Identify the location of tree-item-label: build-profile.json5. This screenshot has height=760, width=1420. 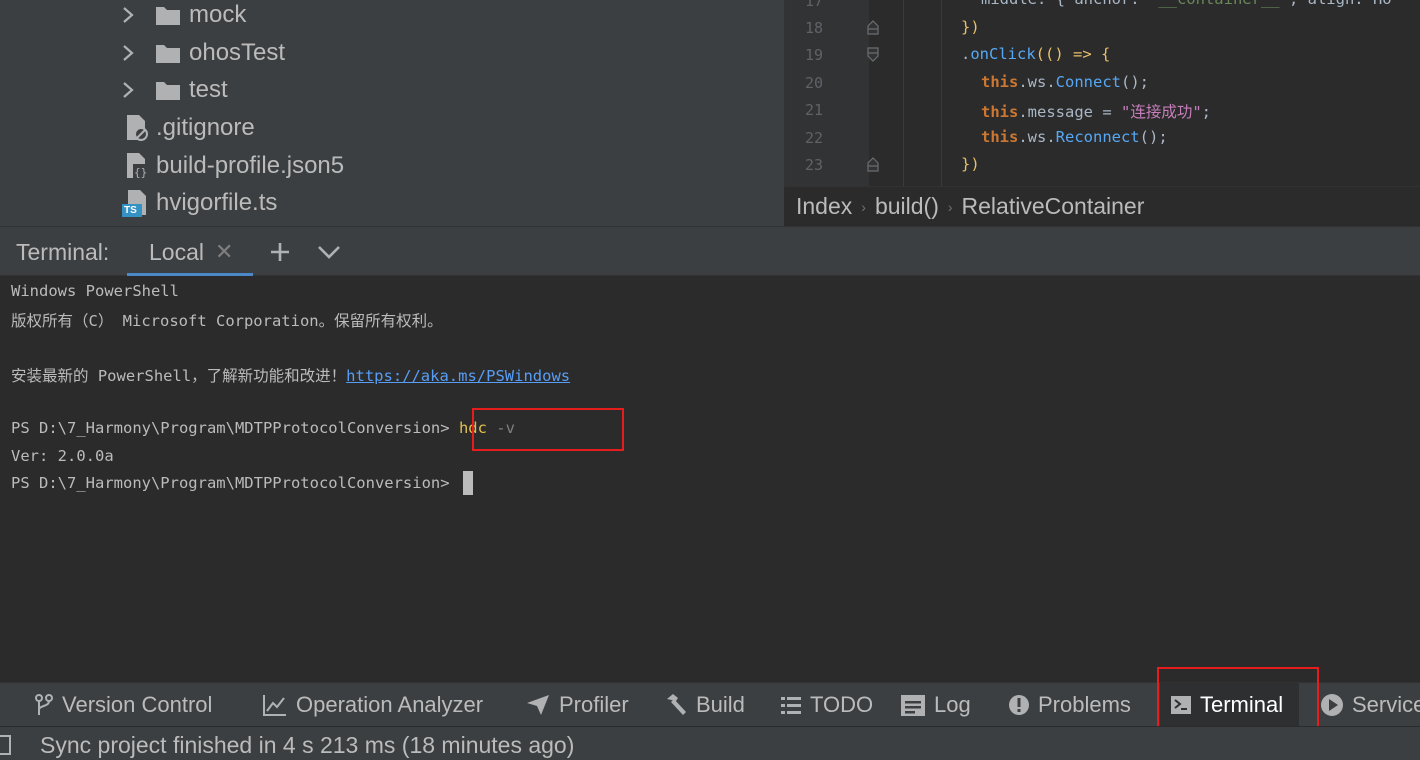
(250, 165).